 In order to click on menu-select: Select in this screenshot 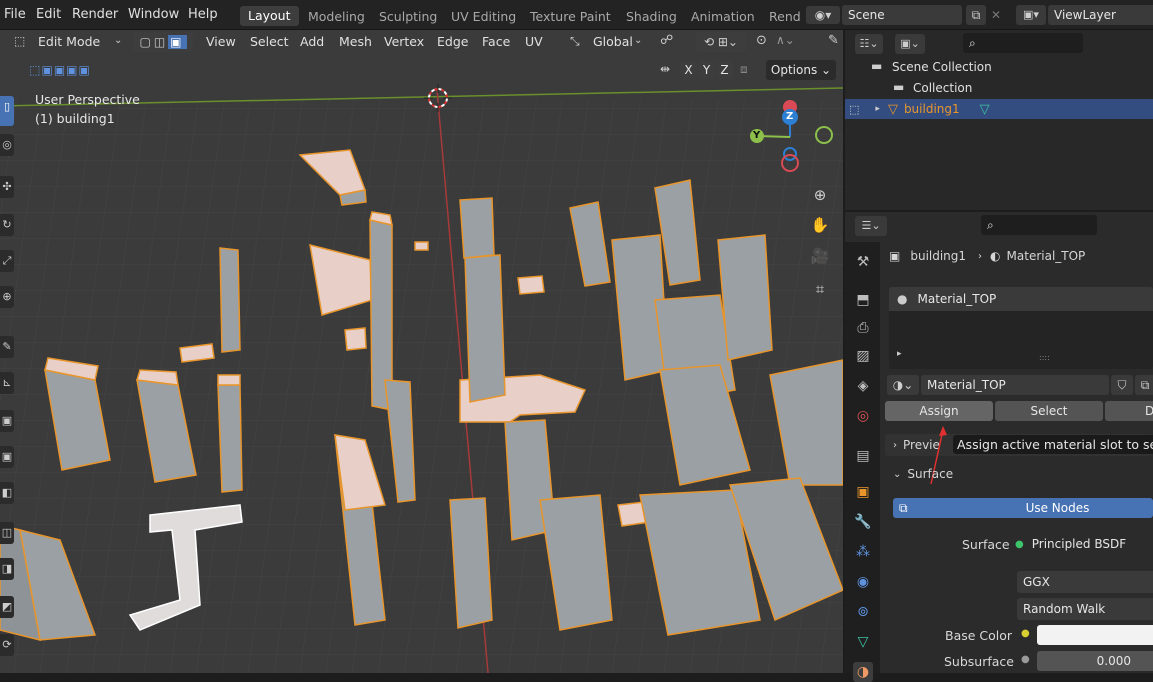, I will do `click(269, 41)`.